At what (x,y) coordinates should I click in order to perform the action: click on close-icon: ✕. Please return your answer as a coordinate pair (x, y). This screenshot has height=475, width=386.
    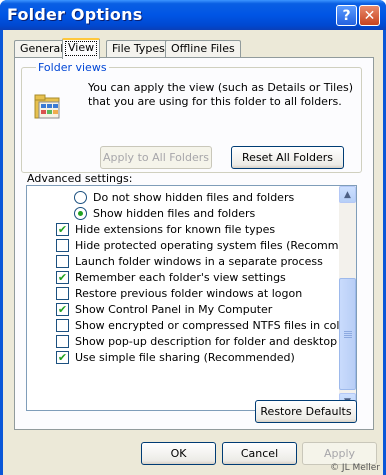
    Looking at the image, I should click on (369, 15).